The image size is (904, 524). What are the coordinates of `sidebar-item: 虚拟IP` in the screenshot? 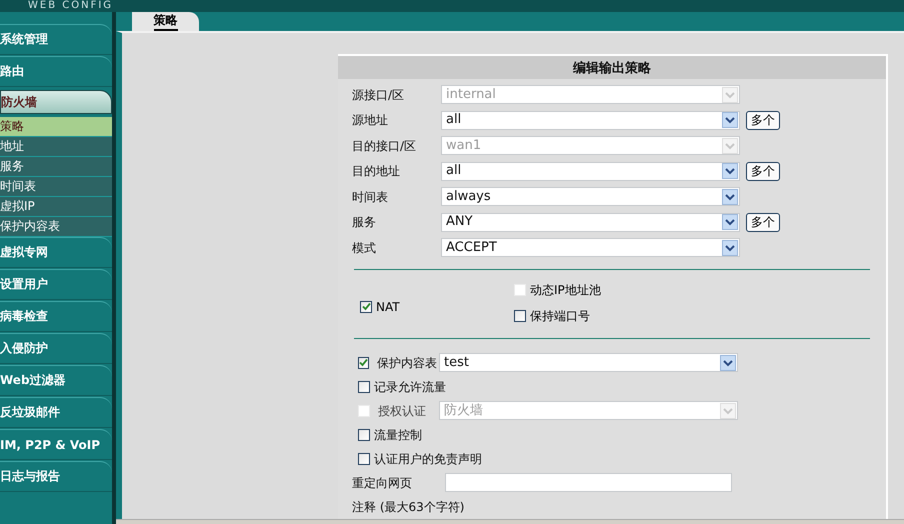 It's located at (56, 207).